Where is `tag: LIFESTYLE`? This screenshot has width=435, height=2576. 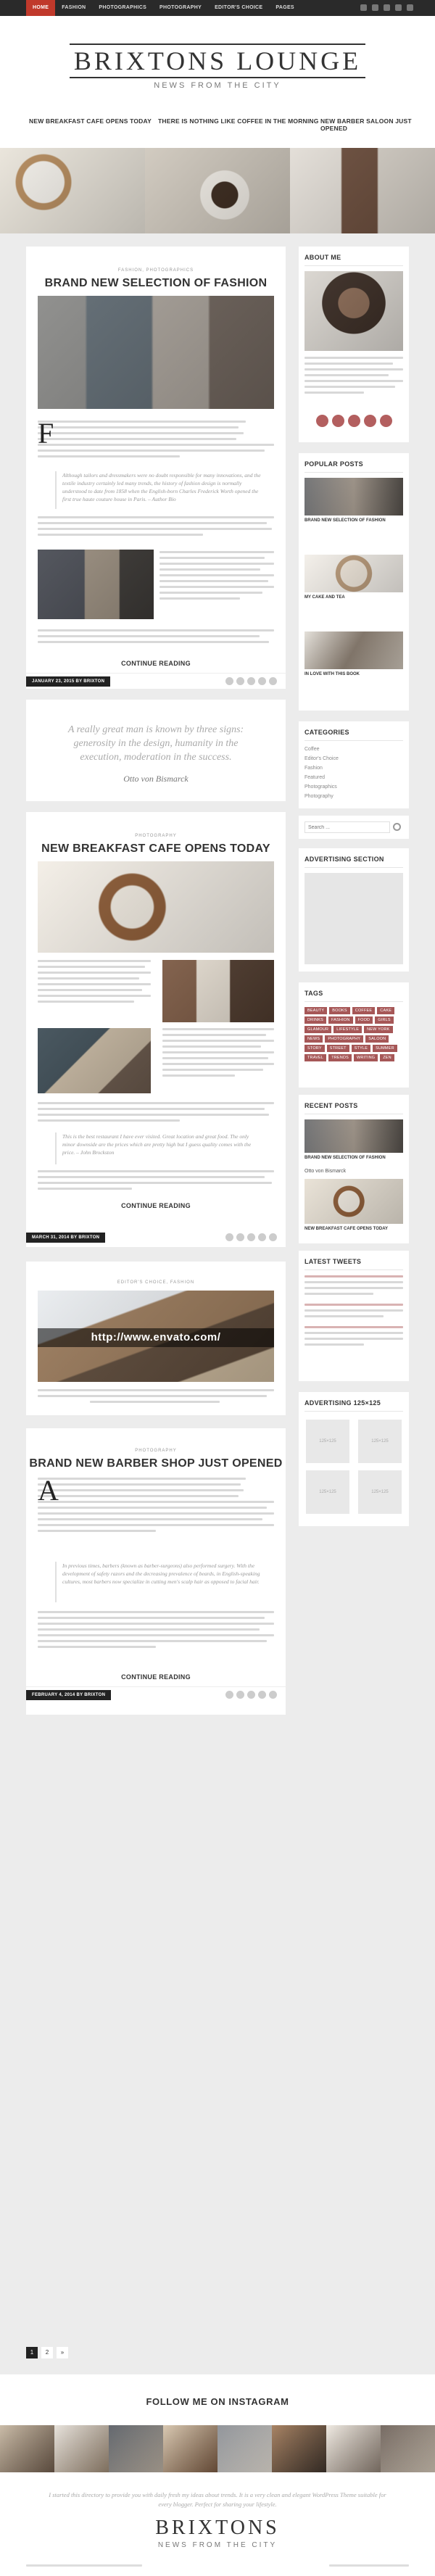 tag: LIFESTYLE is located at coordinates (348, 1029).